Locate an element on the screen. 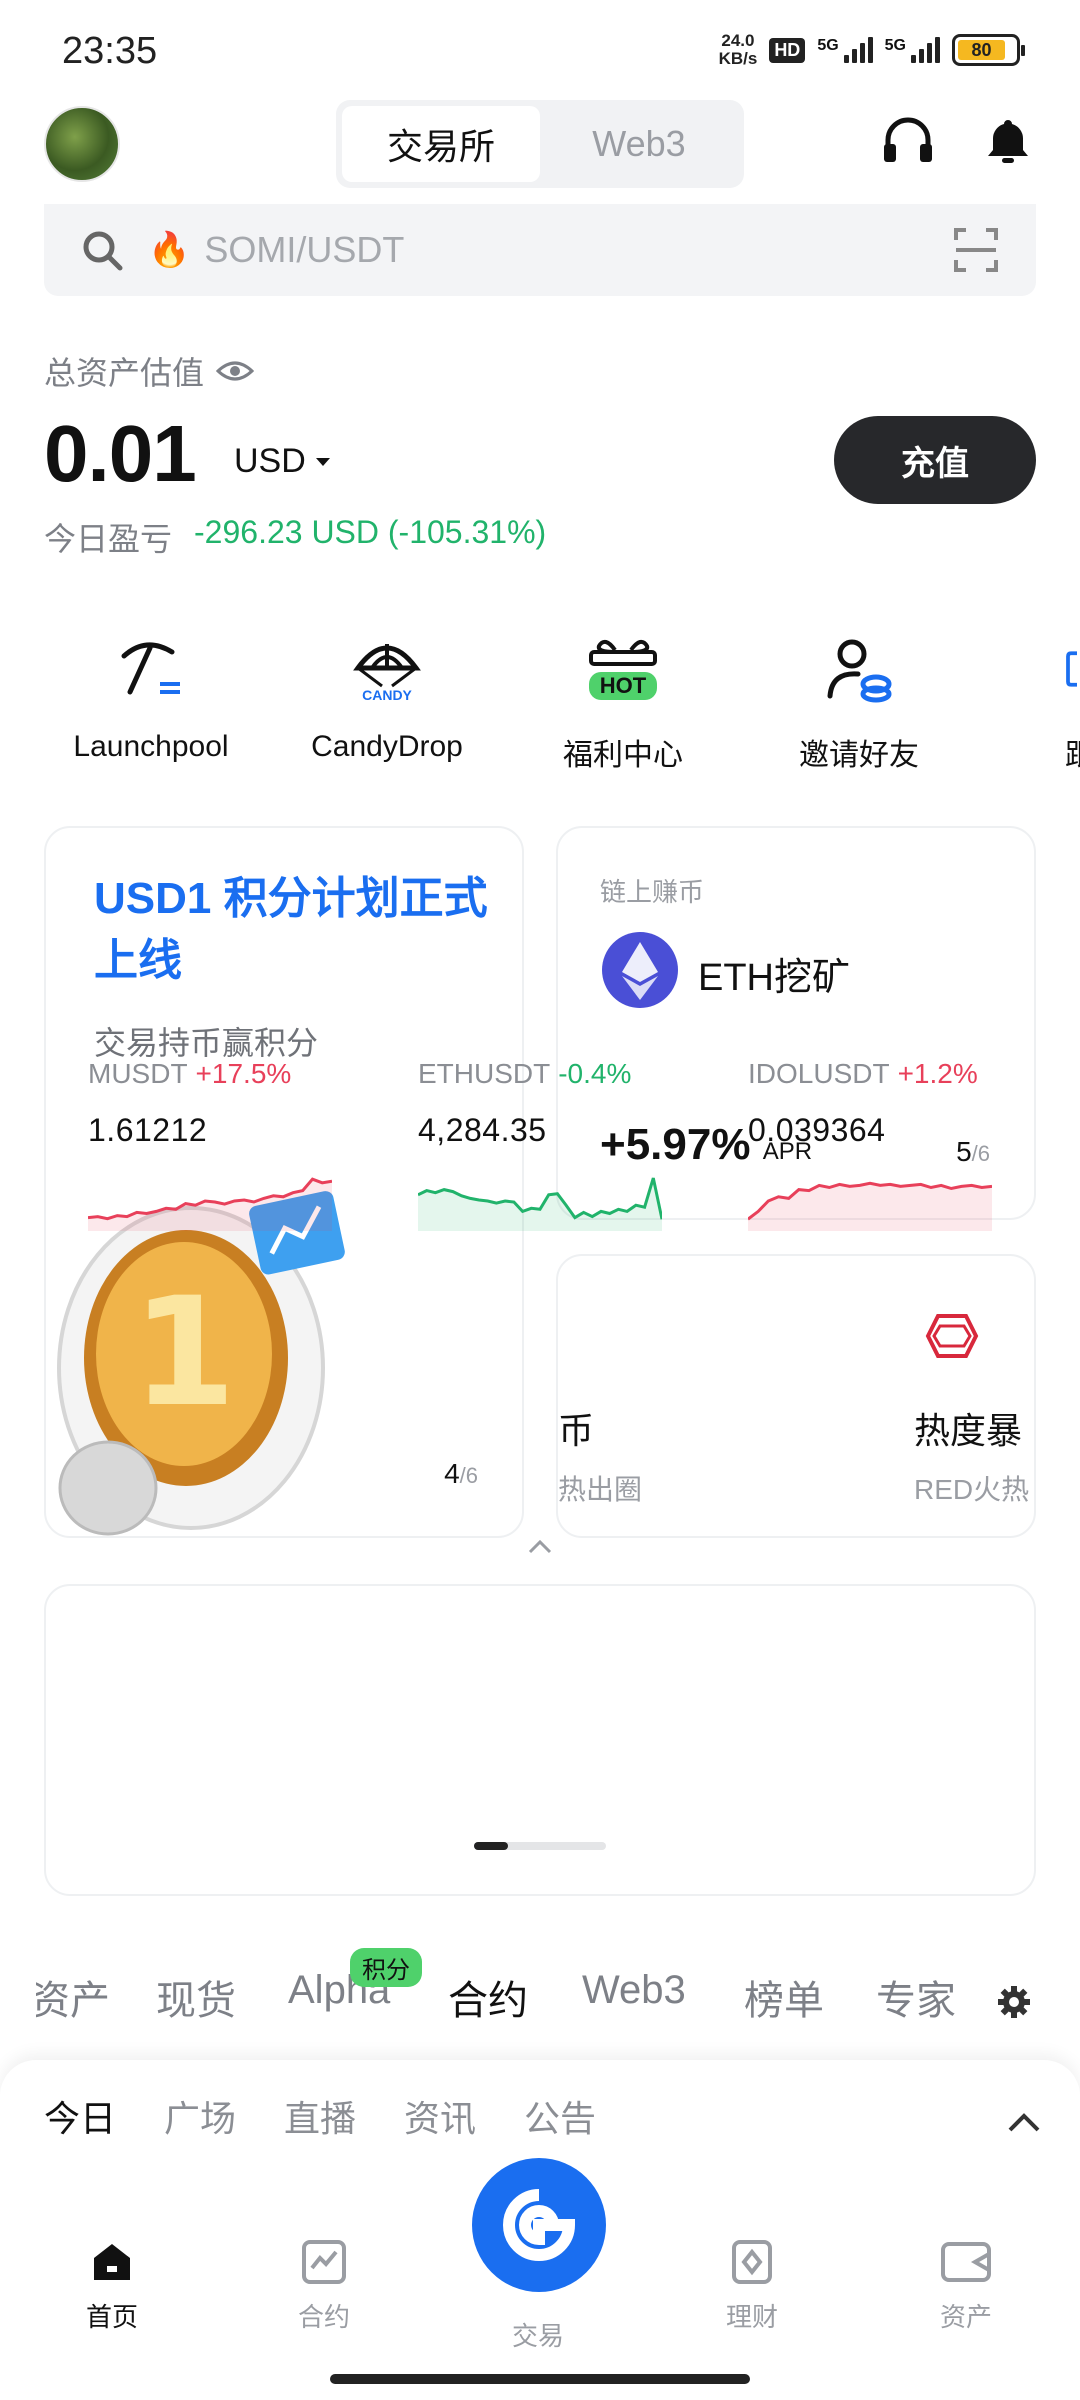 The image size is (1080, 2400). tab-exchange: 交易所 is located at coordinates (441, 144).